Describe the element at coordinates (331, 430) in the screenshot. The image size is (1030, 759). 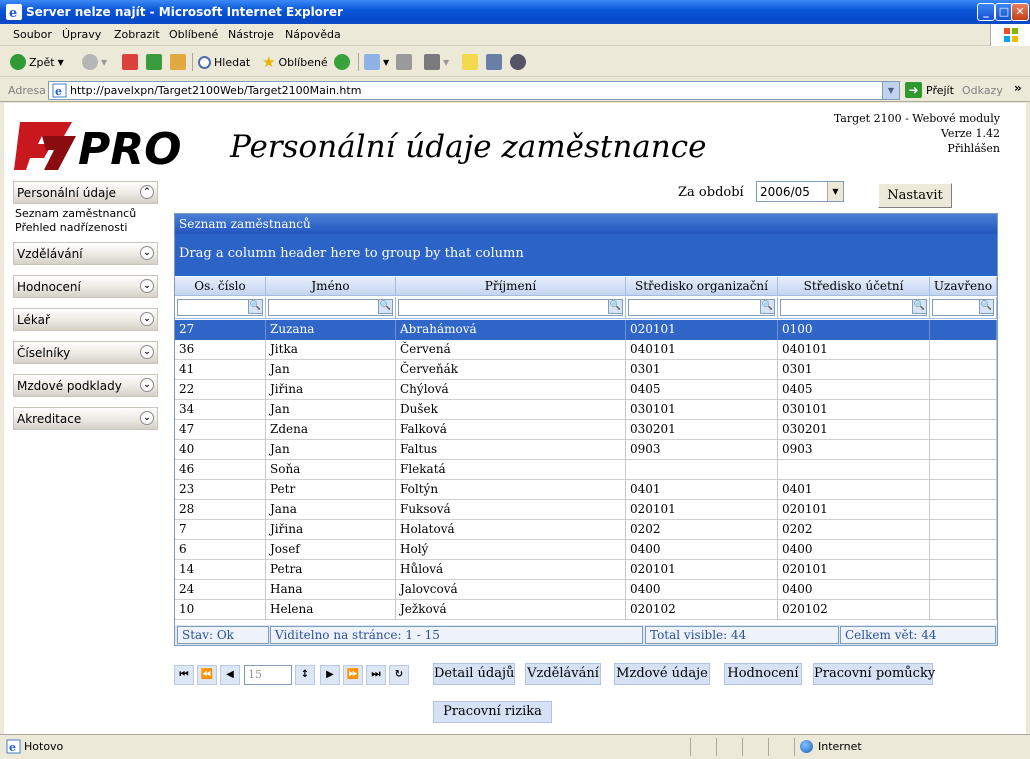
I see `cell-jmeno: Zdena` at that location.